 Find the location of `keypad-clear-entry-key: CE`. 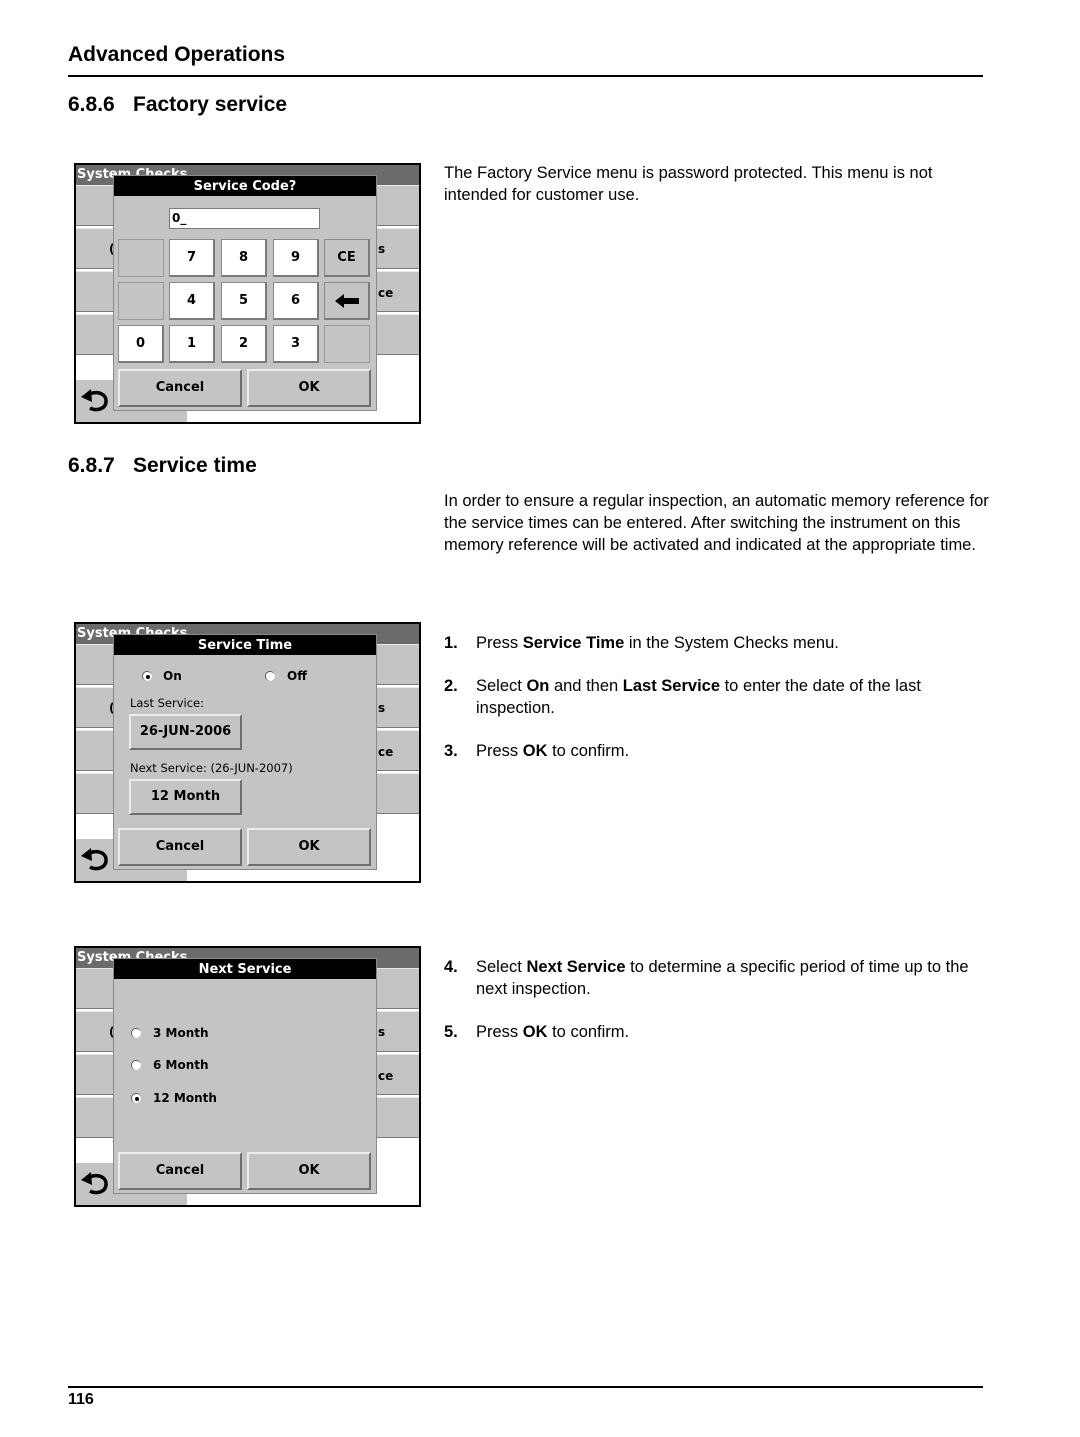

keypad-clear-entry-key: CE is located at coordinates (347, 258).